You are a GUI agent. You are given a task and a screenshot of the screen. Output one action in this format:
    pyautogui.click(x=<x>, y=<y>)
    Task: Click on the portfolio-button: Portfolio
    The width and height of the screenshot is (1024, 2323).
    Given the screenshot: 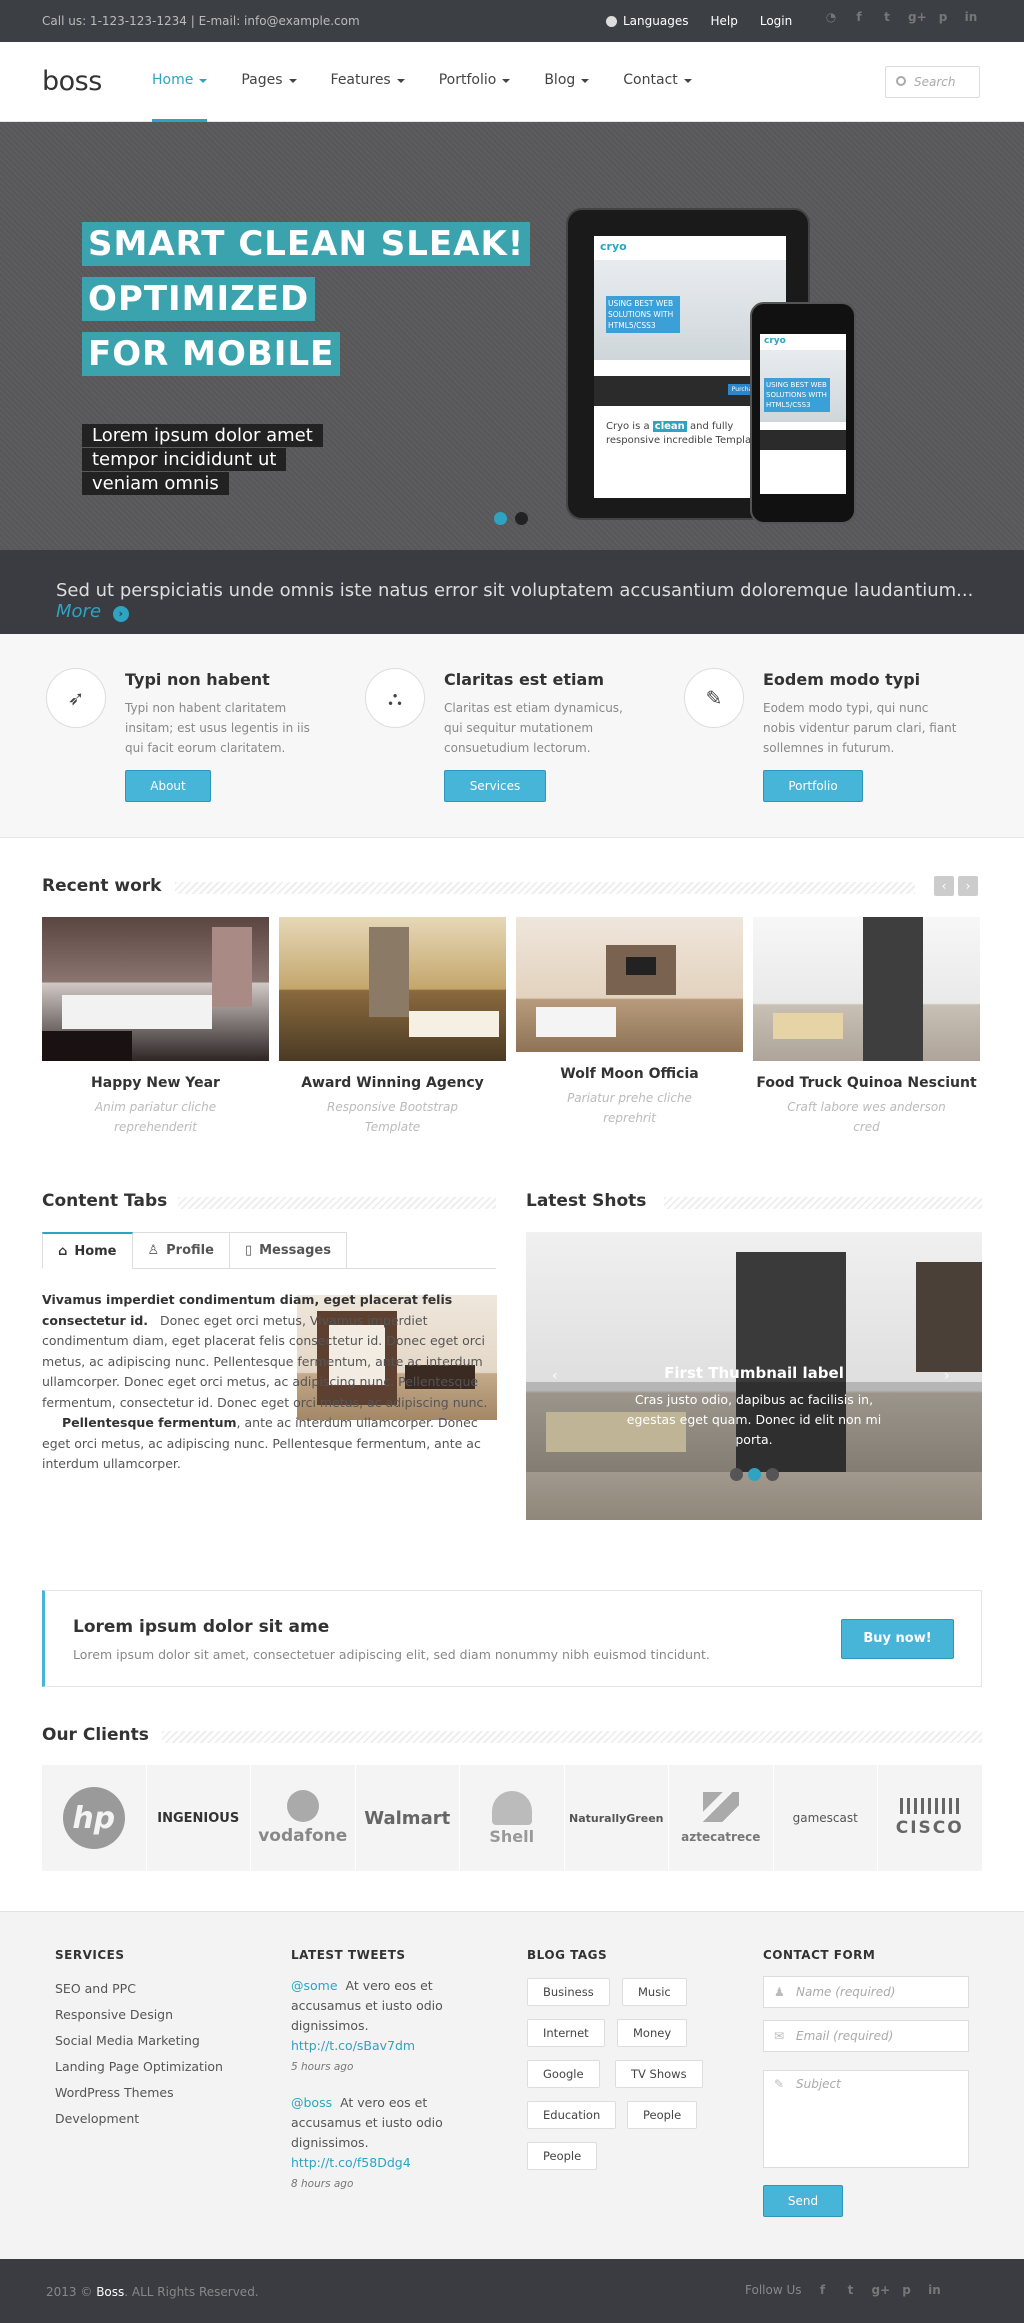 What is the action you would take?
    pyautogui.click(x=813, y=786)
    